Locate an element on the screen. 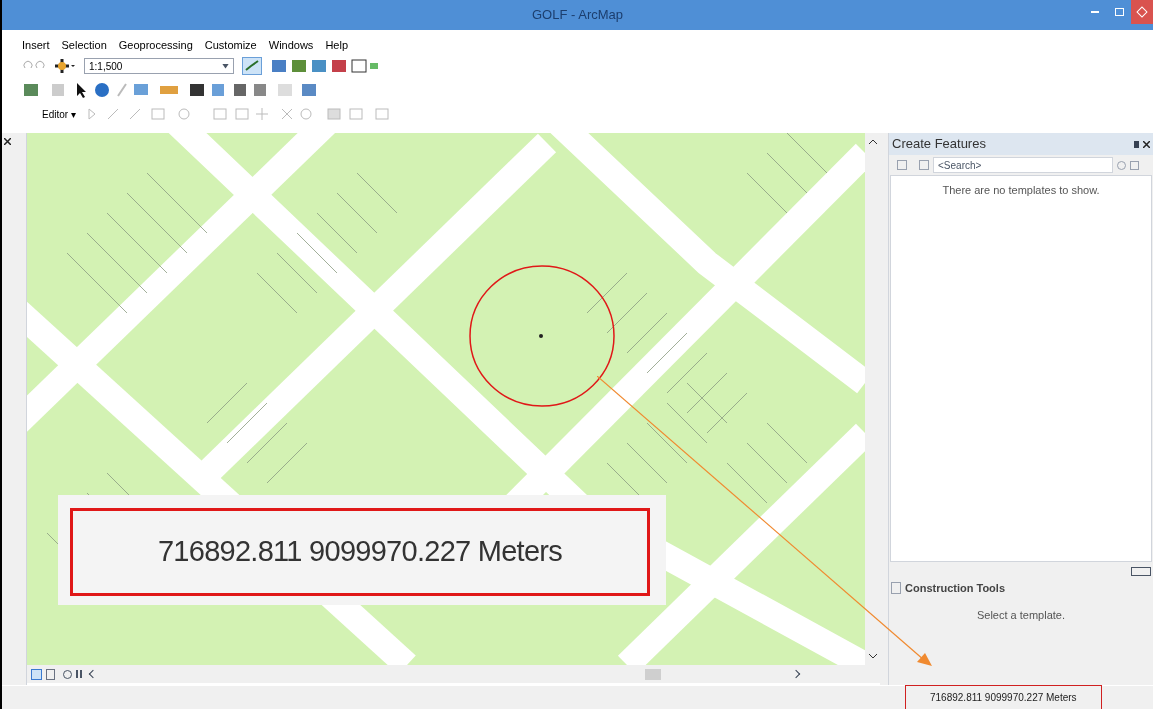  layout-view-icon is located at coordinates (50, 674).